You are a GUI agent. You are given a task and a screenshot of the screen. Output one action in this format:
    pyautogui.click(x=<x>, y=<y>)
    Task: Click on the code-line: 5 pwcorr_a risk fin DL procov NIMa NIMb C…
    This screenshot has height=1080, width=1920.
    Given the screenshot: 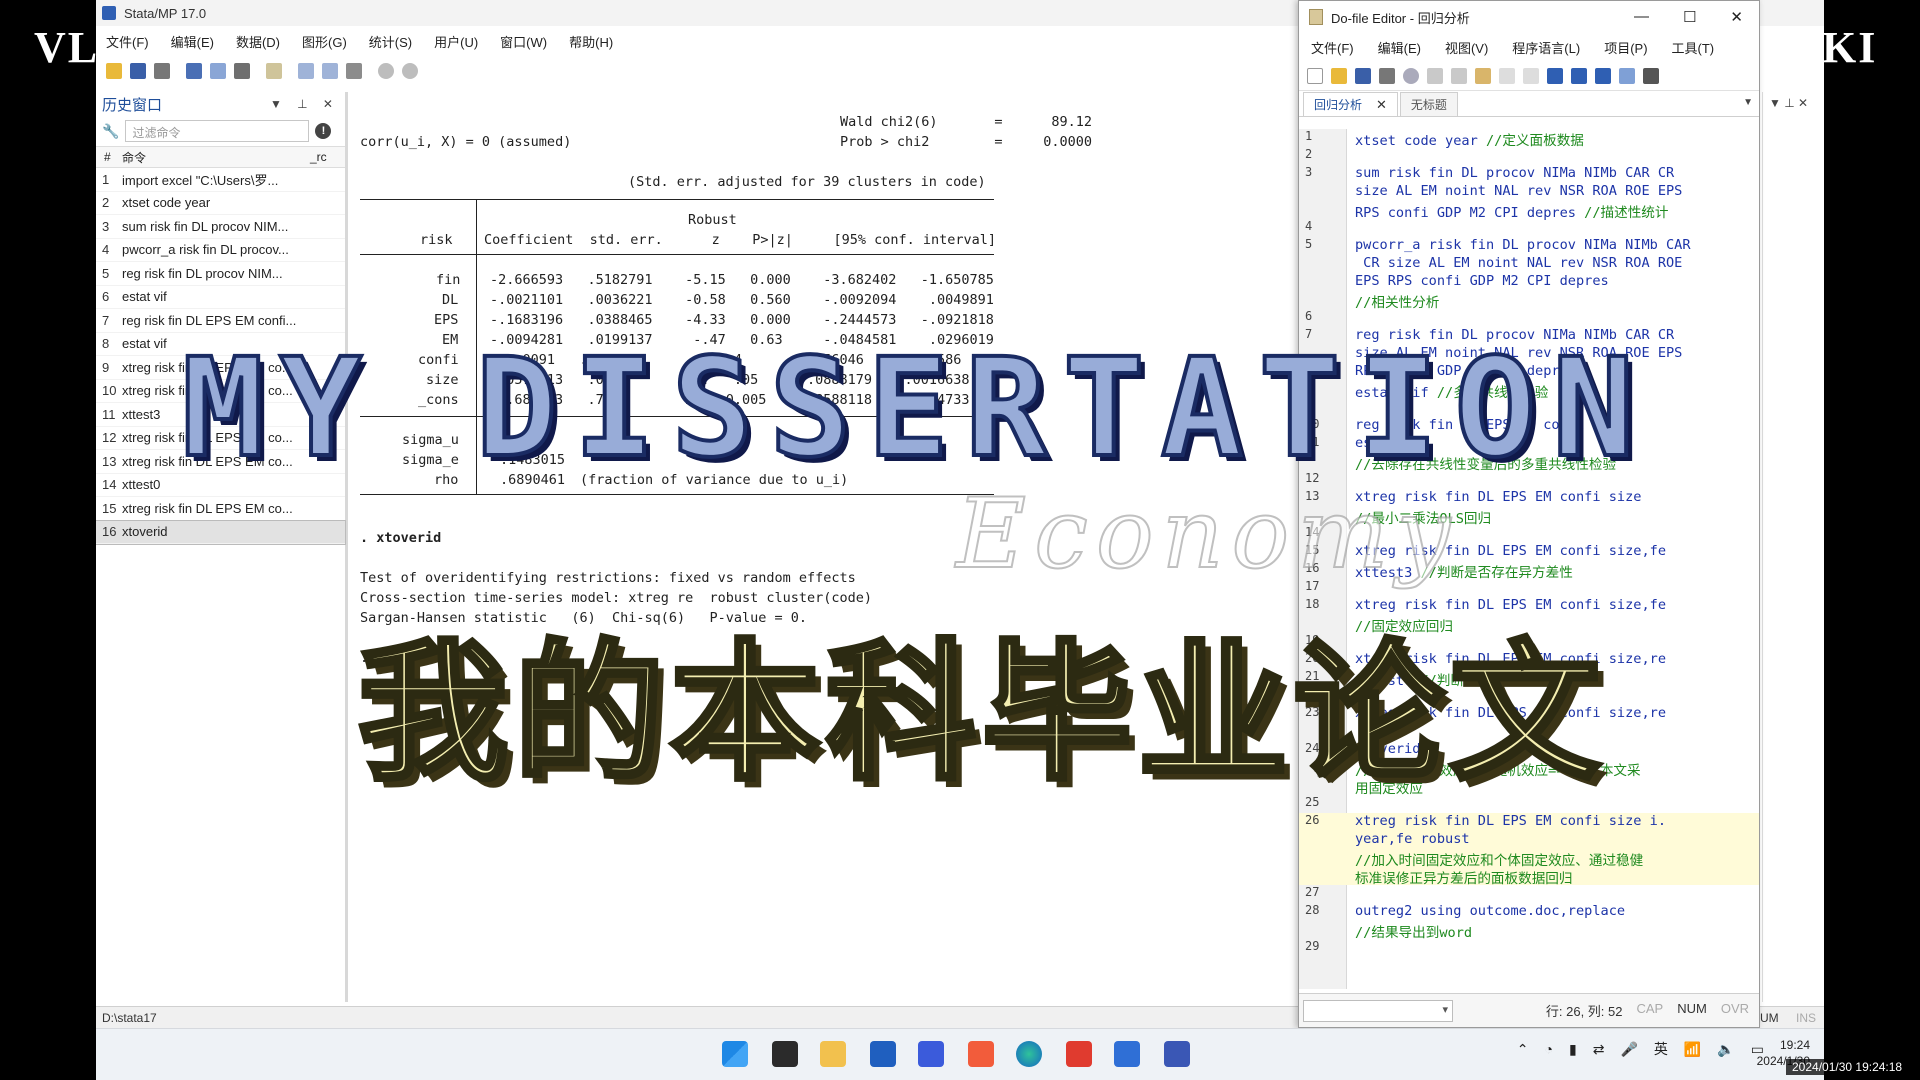 What is the action you would take?
    pyautogui.click(x=1529, y=246)
    